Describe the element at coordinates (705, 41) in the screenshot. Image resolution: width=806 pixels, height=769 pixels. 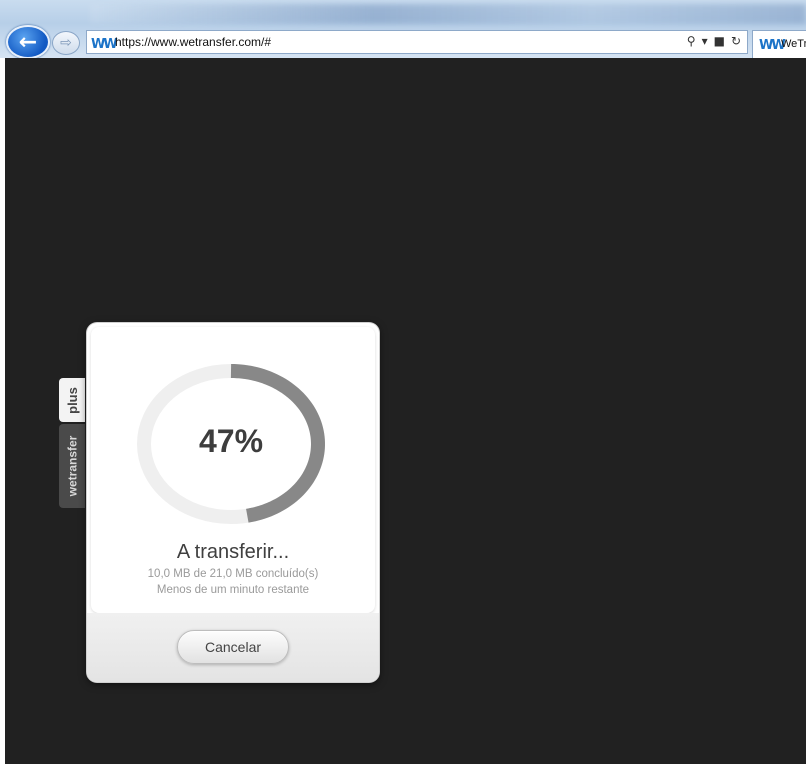
I see `dropdown-icon: ▾` at that location.